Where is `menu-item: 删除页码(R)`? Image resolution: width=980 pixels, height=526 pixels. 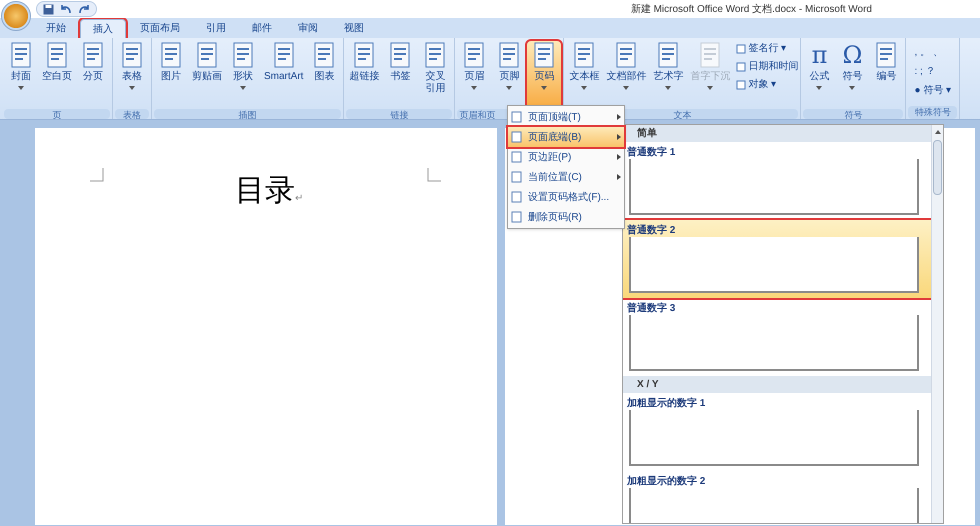 menu-item: 删除页码(R) is located at coordinates (566, 217).